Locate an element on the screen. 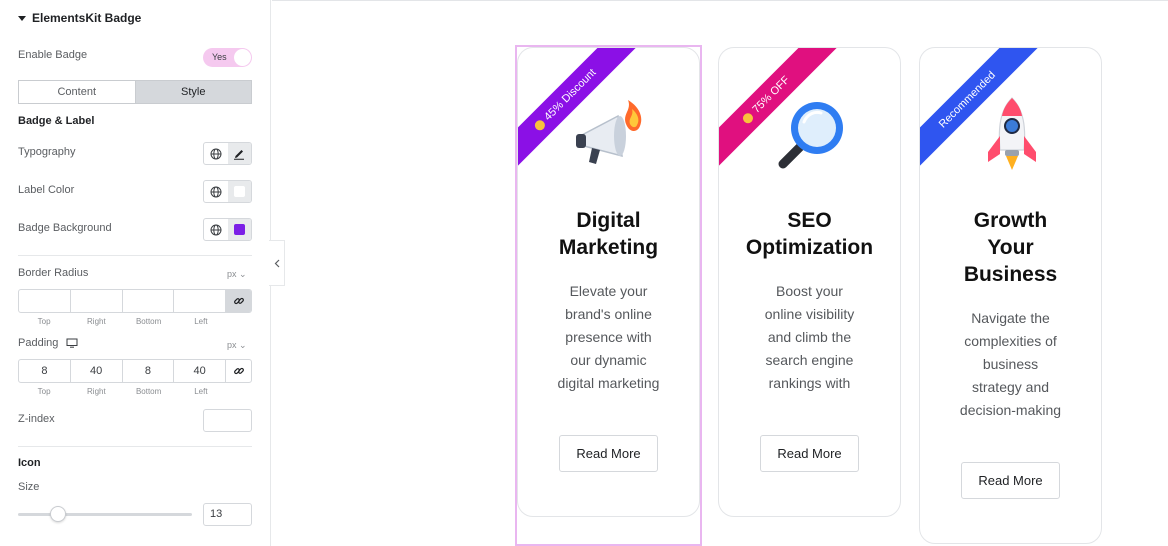 The image size is (1168, 546). tab-content: Content is located at coordinates (77, 92).